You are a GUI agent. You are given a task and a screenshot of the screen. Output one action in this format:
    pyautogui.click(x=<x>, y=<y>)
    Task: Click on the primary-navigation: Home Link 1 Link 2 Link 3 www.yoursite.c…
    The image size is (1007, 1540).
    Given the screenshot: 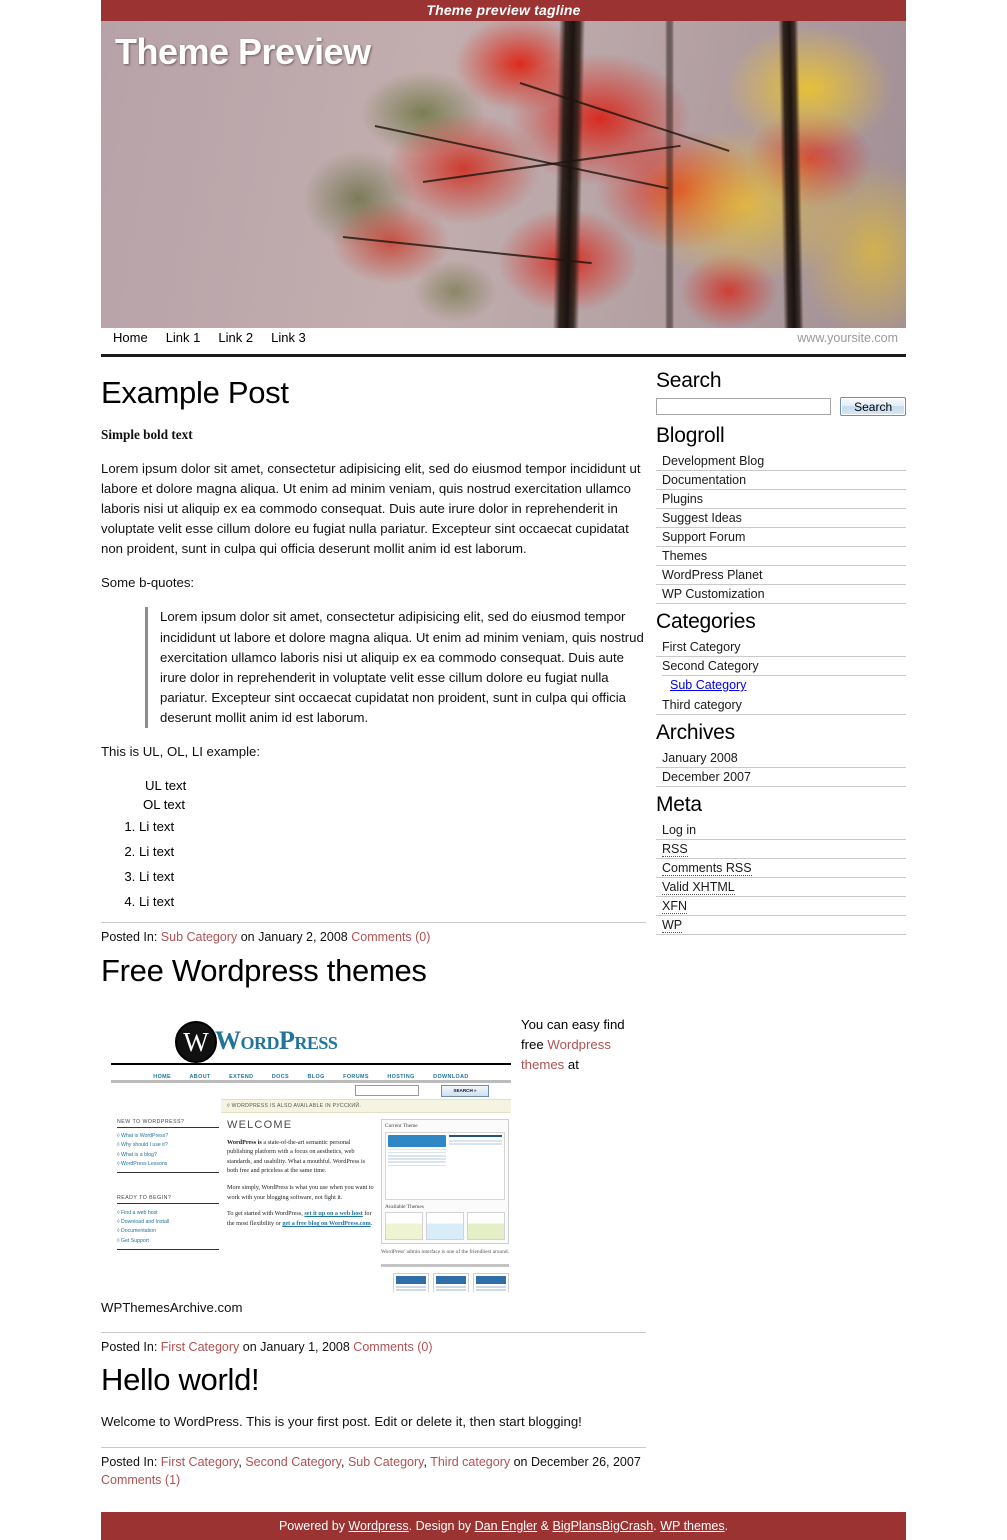 What is the action you would take?
    pyautogui.click(x=503, y=342)
    